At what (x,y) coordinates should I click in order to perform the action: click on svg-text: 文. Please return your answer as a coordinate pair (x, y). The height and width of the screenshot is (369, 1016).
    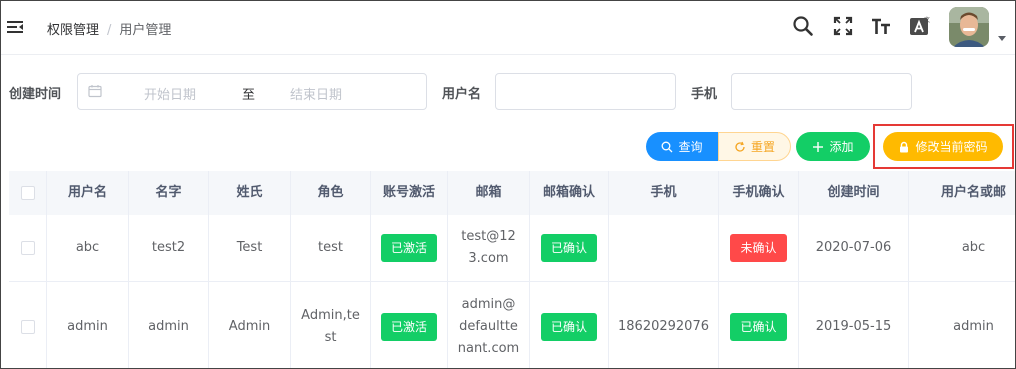
    Looking at the image, I should click on (927, 20).